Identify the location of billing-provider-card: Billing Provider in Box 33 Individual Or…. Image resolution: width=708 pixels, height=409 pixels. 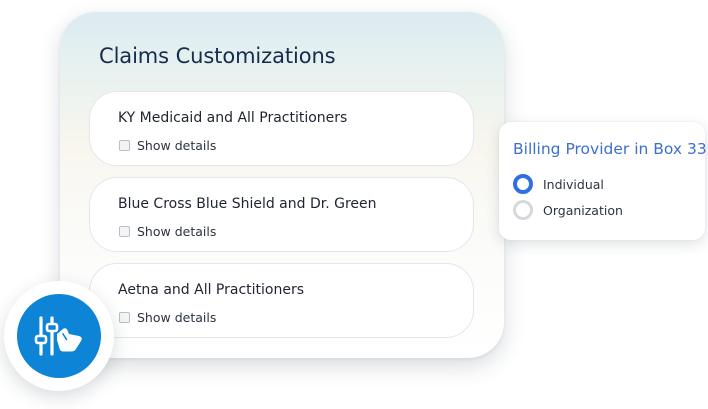
(603, 181).